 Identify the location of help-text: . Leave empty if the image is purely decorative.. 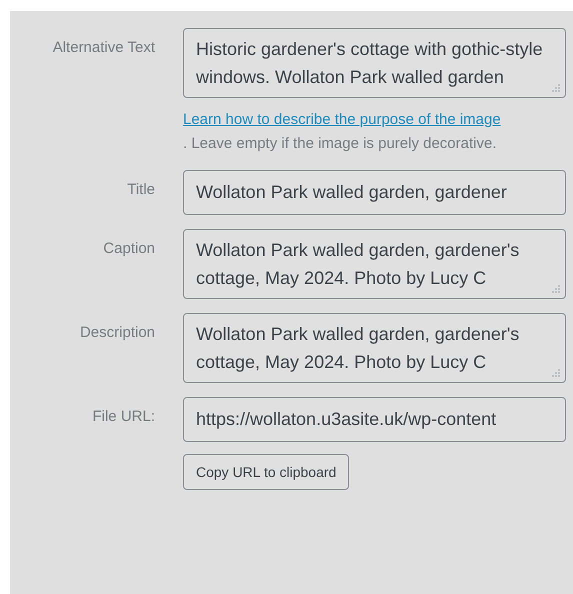
(340, 144).